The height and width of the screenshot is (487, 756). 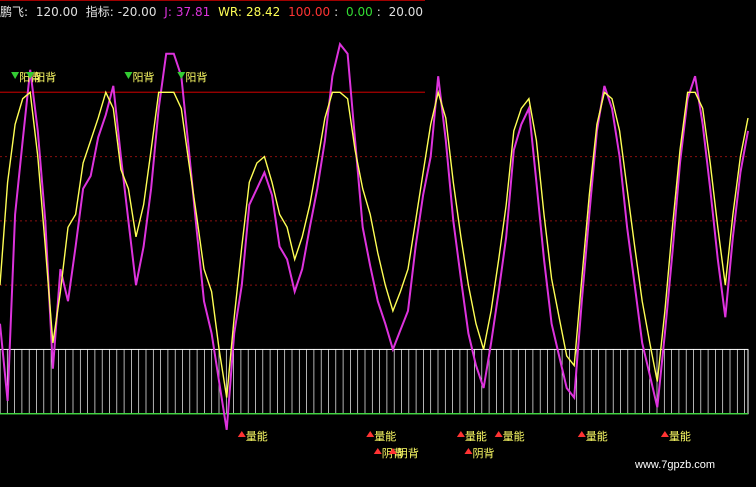 What do you see at coordinates (674, 465) in the screenshot?
I see `watermark: www.7gpzb.com` at bounding box center [674, 465].